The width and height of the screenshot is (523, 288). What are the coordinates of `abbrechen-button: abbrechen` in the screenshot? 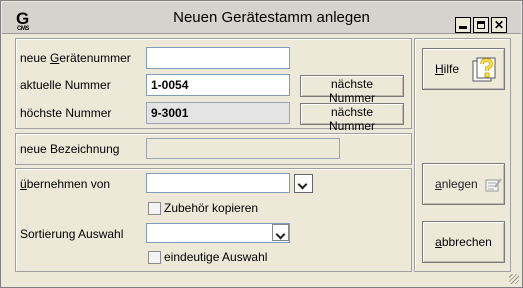 It's located at (463, 242).